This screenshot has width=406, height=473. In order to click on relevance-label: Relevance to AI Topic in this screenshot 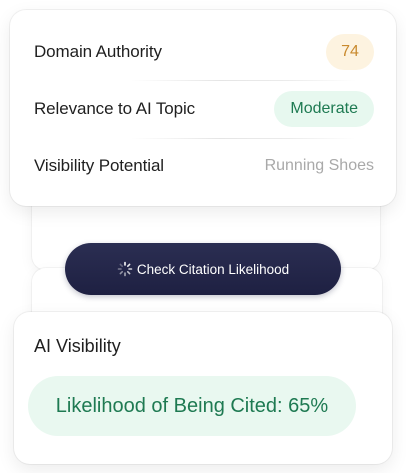, I will do `click(115, 108)`.